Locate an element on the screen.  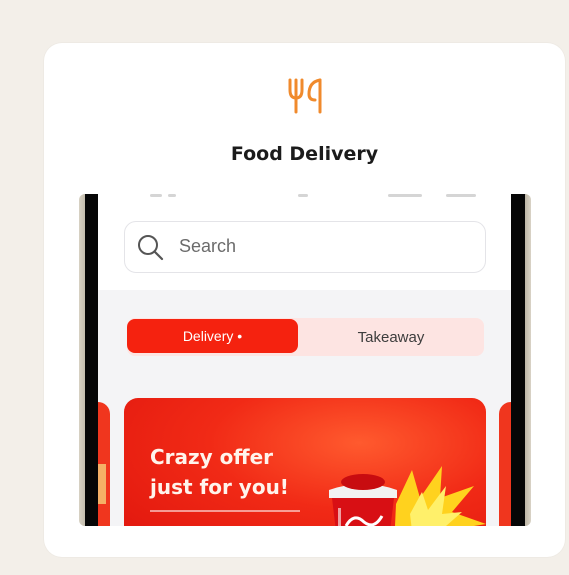
app-header: Search is located at coordinates (304, 242).